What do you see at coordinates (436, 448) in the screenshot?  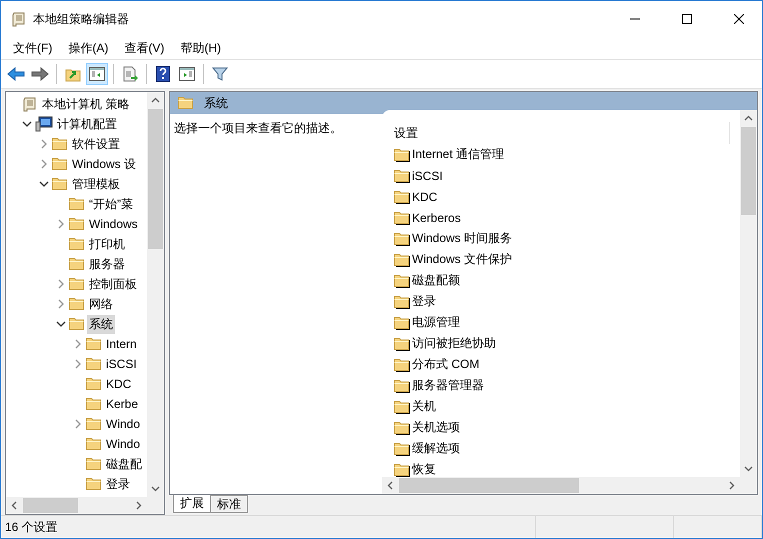 I see `list-item: 缓解选项` at bounding box center [436, 448].